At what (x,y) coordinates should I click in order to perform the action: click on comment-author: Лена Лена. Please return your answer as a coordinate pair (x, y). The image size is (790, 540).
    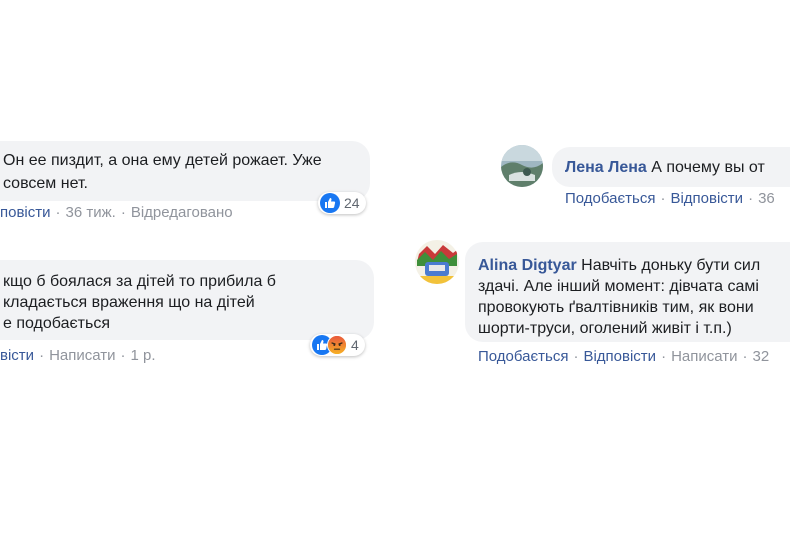
    Looking at the image, I should click on (606, 167).